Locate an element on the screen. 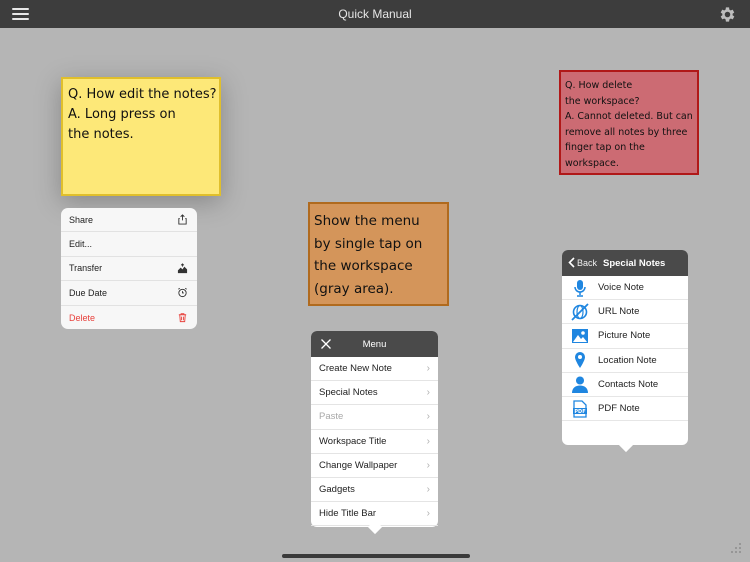 This screenshot has height=562, width=750. menu-item-label: Special Notes is located at coordinates (348, 393).